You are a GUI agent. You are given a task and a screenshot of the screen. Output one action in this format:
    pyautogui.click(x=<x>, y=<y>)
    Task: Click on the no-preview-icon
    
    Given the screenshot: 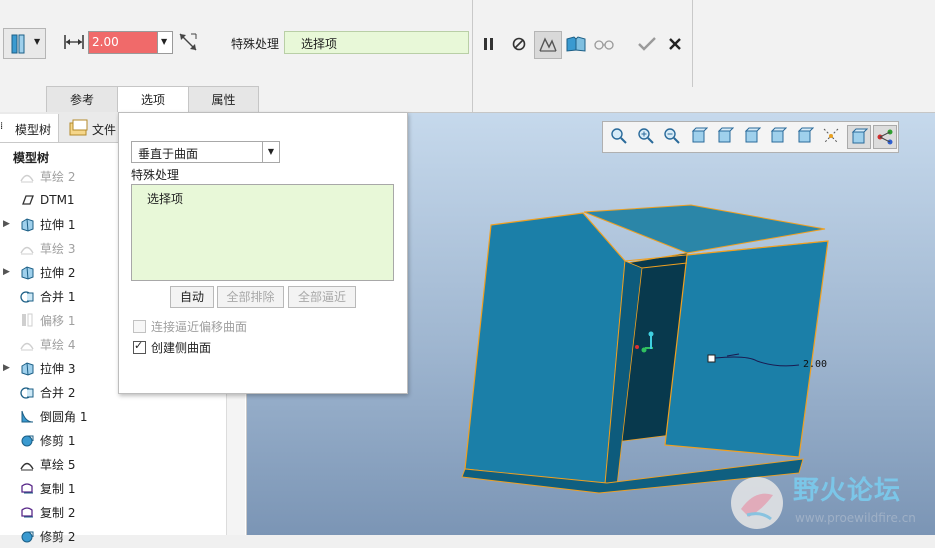 What is the action you would take?
    pyautogui.click(x=519, y=44)
    